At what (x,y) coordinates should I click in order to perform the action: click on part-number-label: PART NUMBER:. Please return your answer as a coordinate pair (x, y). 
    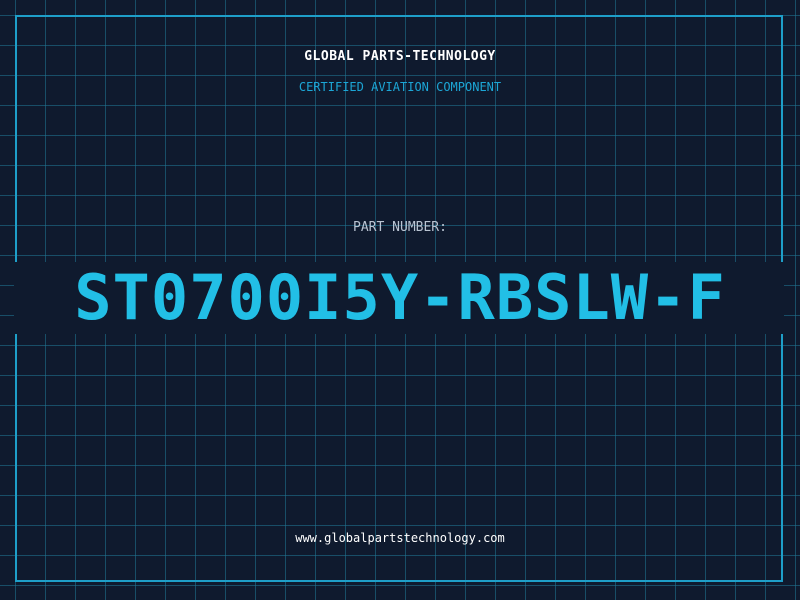
    Looking at the image, I should click on (400, 227).